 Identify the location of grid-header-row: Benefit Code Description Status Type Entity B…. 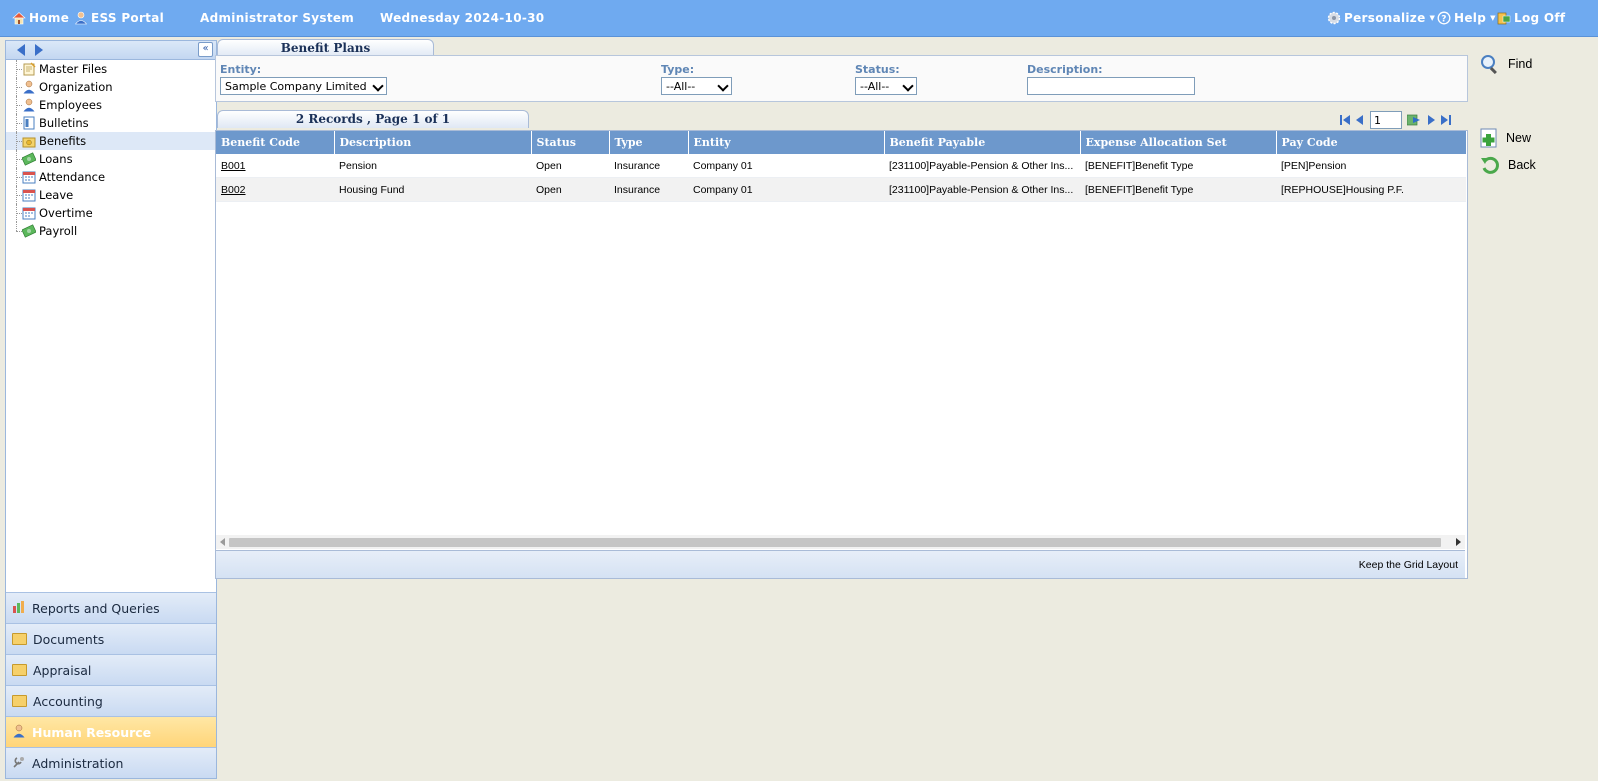
(841, 142).